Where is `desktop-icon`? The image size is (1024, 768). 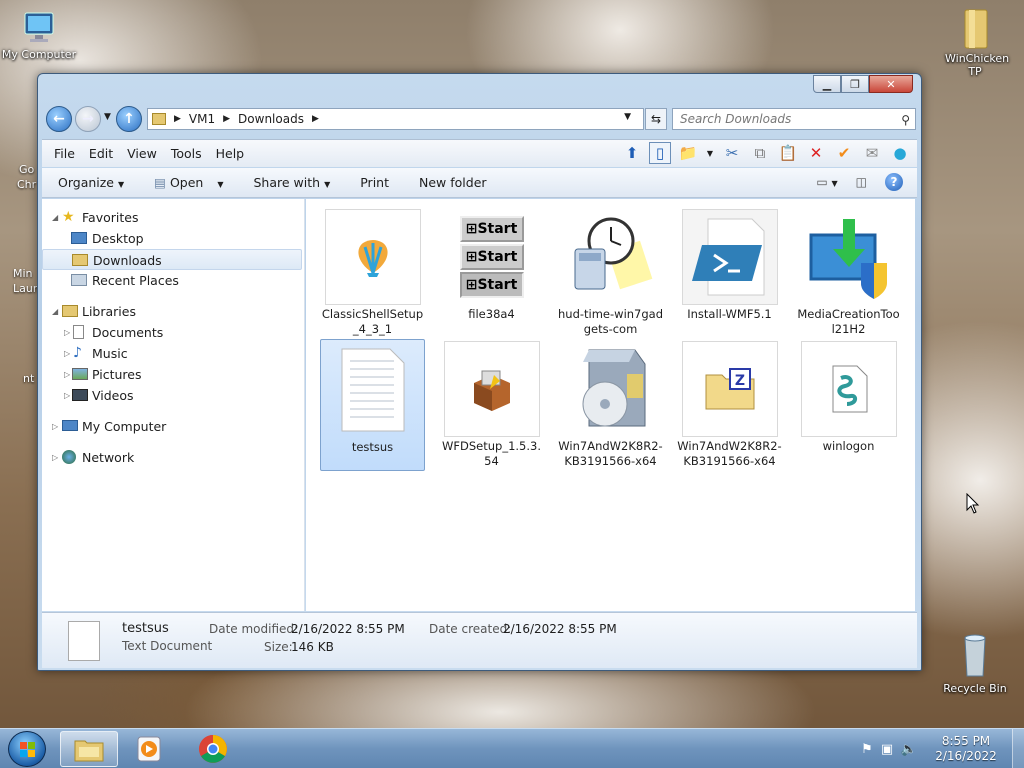
desktop-icon is located at coordinates (79, 238).